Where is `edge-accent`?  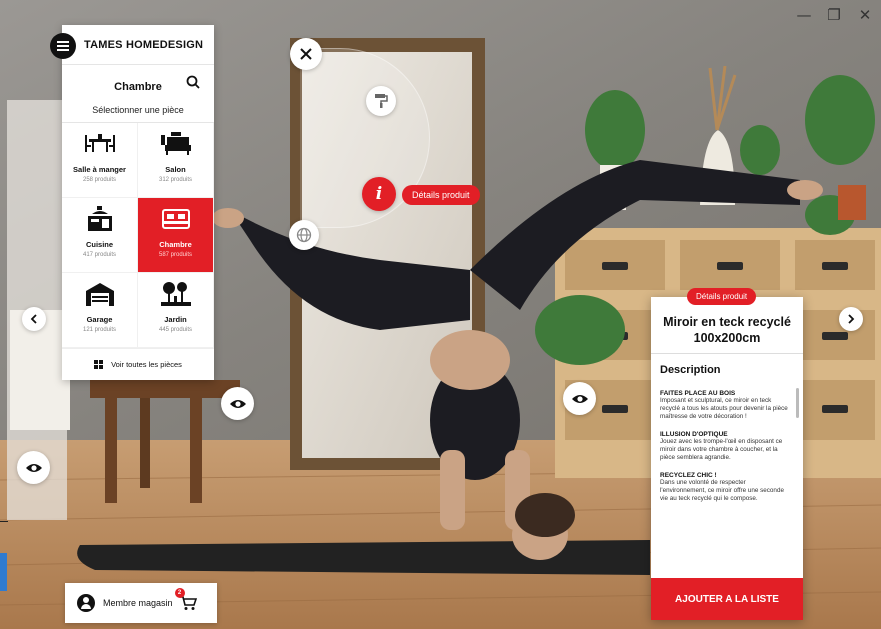
edge-accent is located at coordinates (3, 572).